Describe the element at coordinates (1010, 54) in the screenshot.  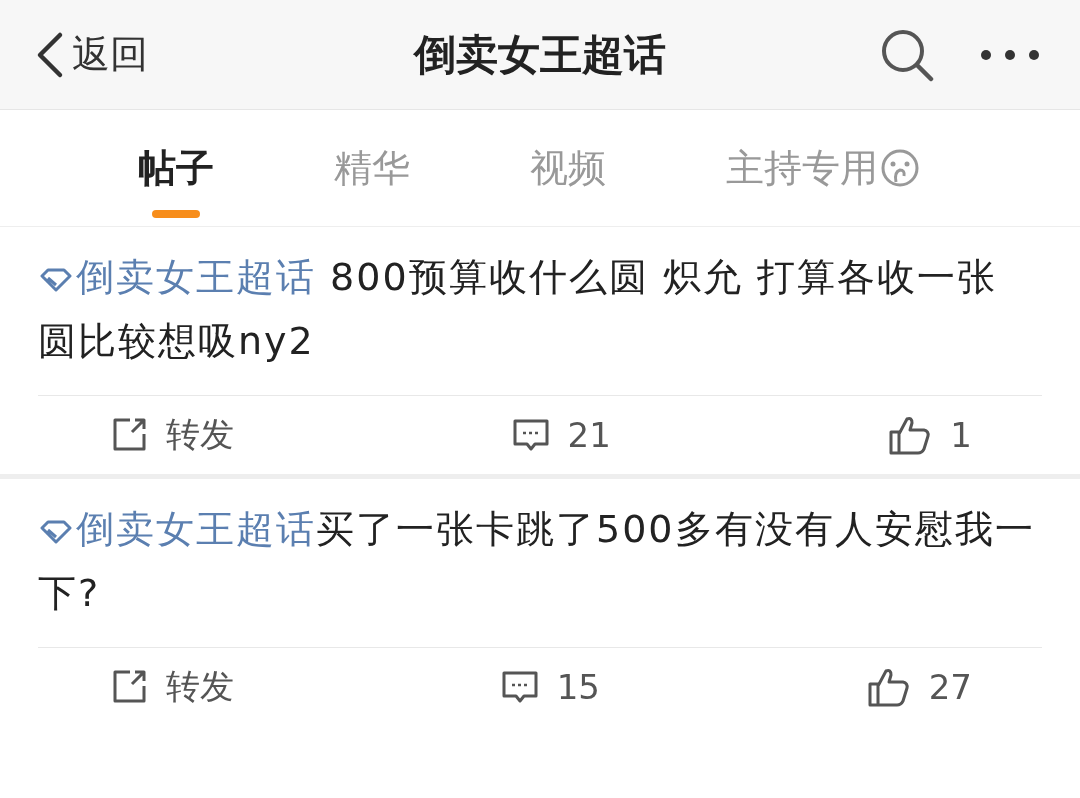
I see `more-icon` at that location.